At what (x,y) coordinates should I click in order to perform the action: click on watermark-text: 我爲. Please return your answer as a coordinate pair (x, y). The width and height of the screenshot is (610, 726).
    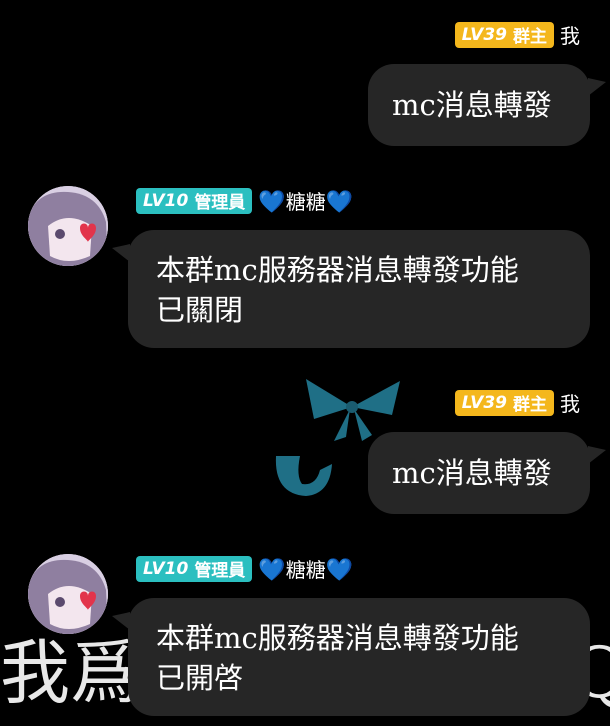
    Looking at the image, I should click on (70, 673).